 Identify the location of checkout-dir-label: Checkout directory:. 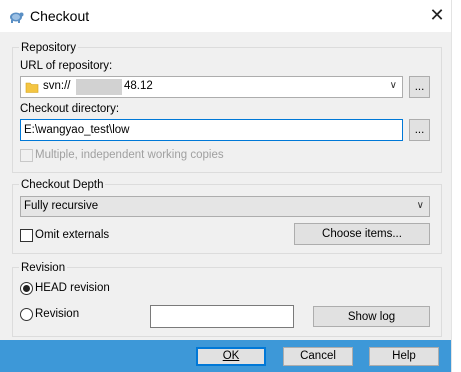
(70, 109).